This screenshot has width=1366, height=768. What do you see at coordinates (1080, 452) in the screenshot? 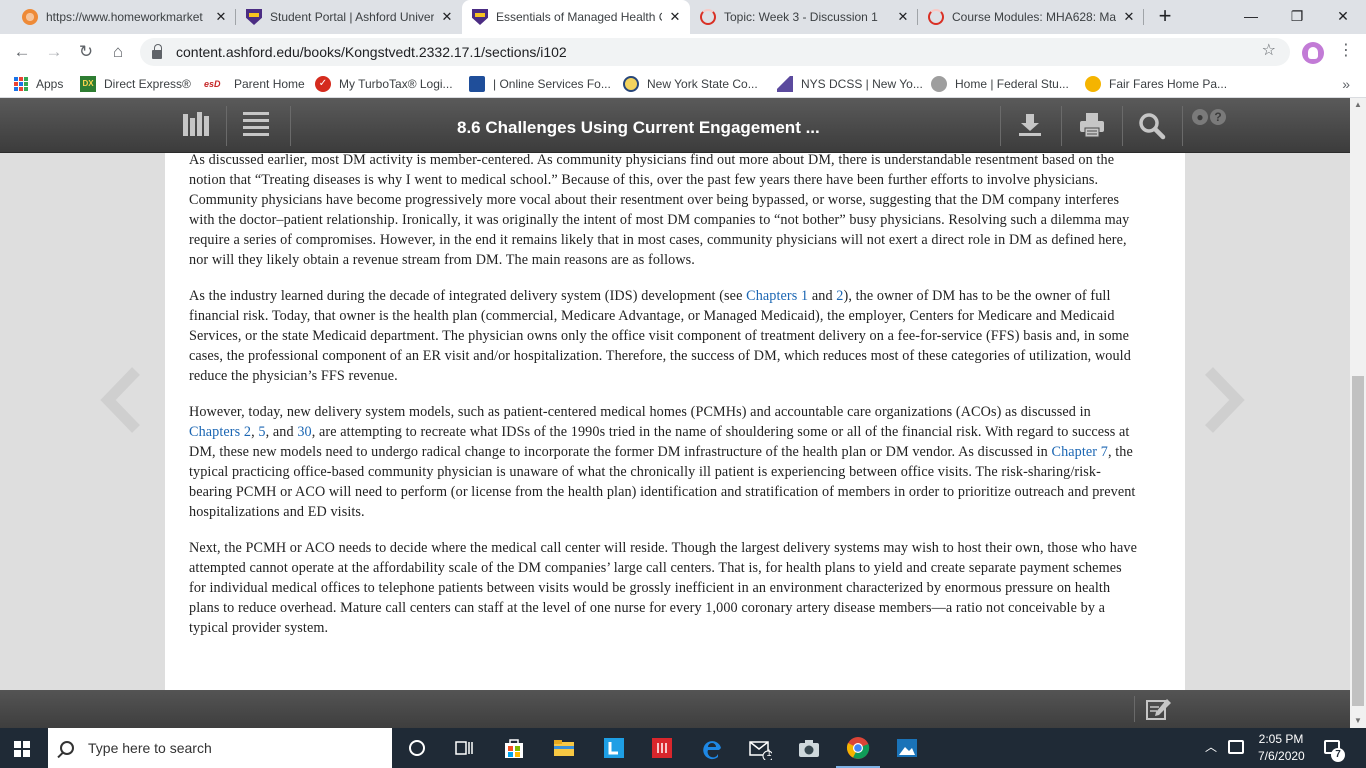
I see `chapter-link: Chapter 7` at bounding box center [1080, 452].